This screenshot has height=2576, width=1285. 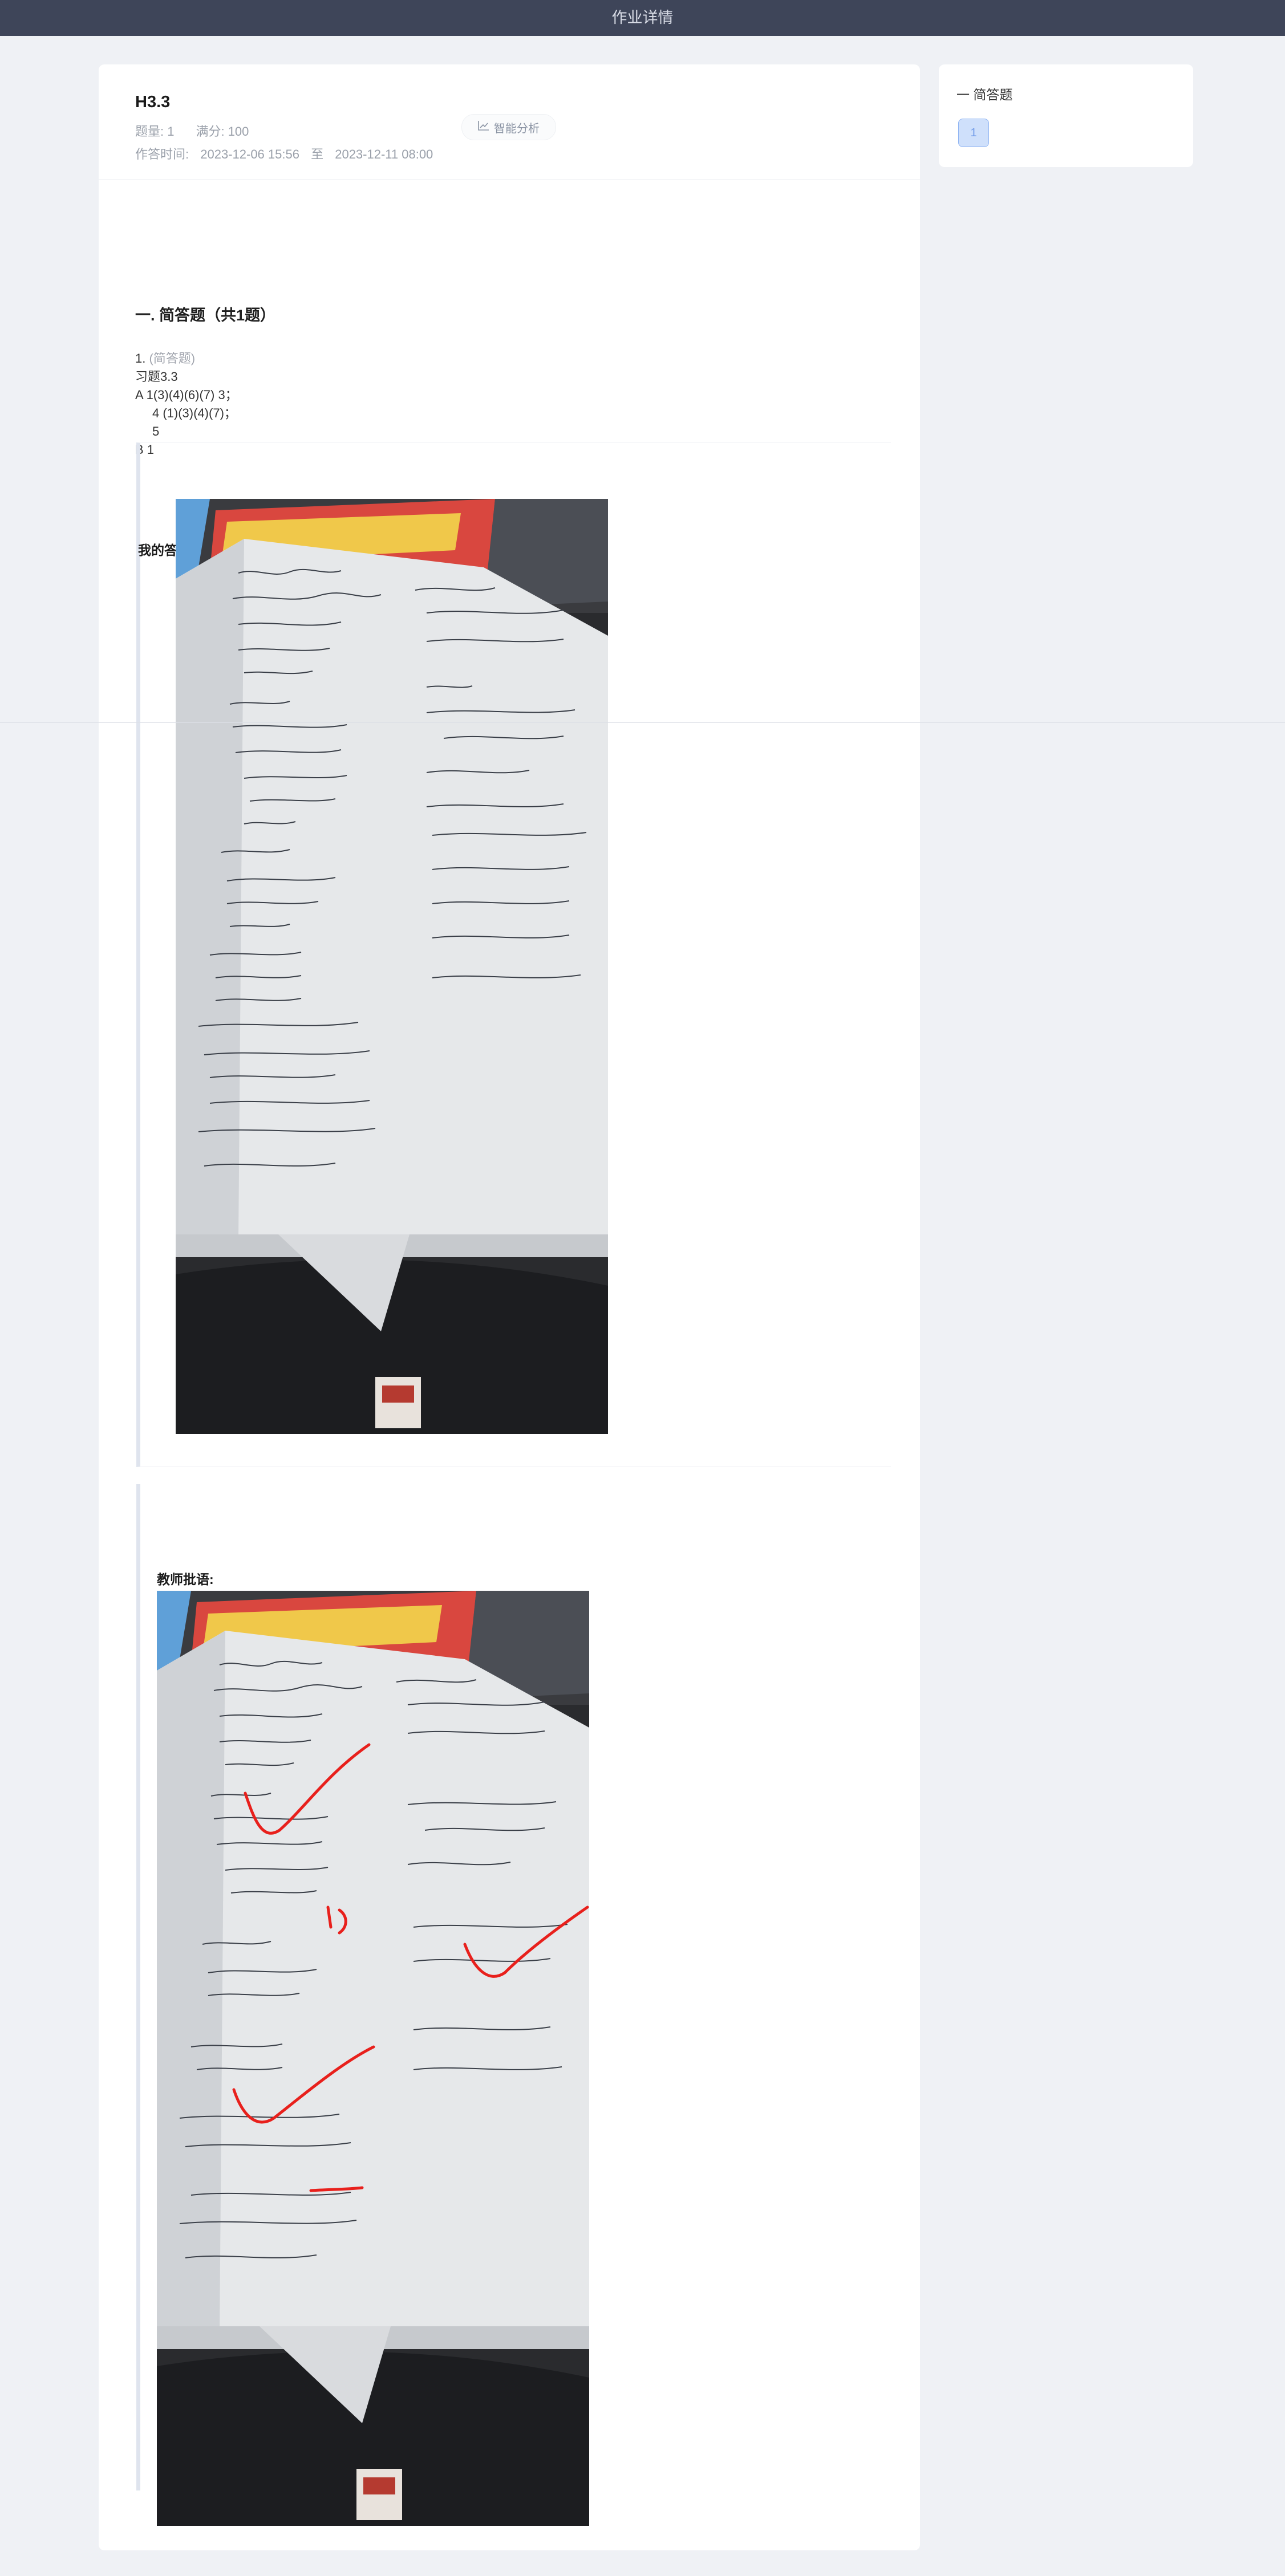 I want to click on teacher-comment-label: 教师批语:, so click(x=185, y=1579).